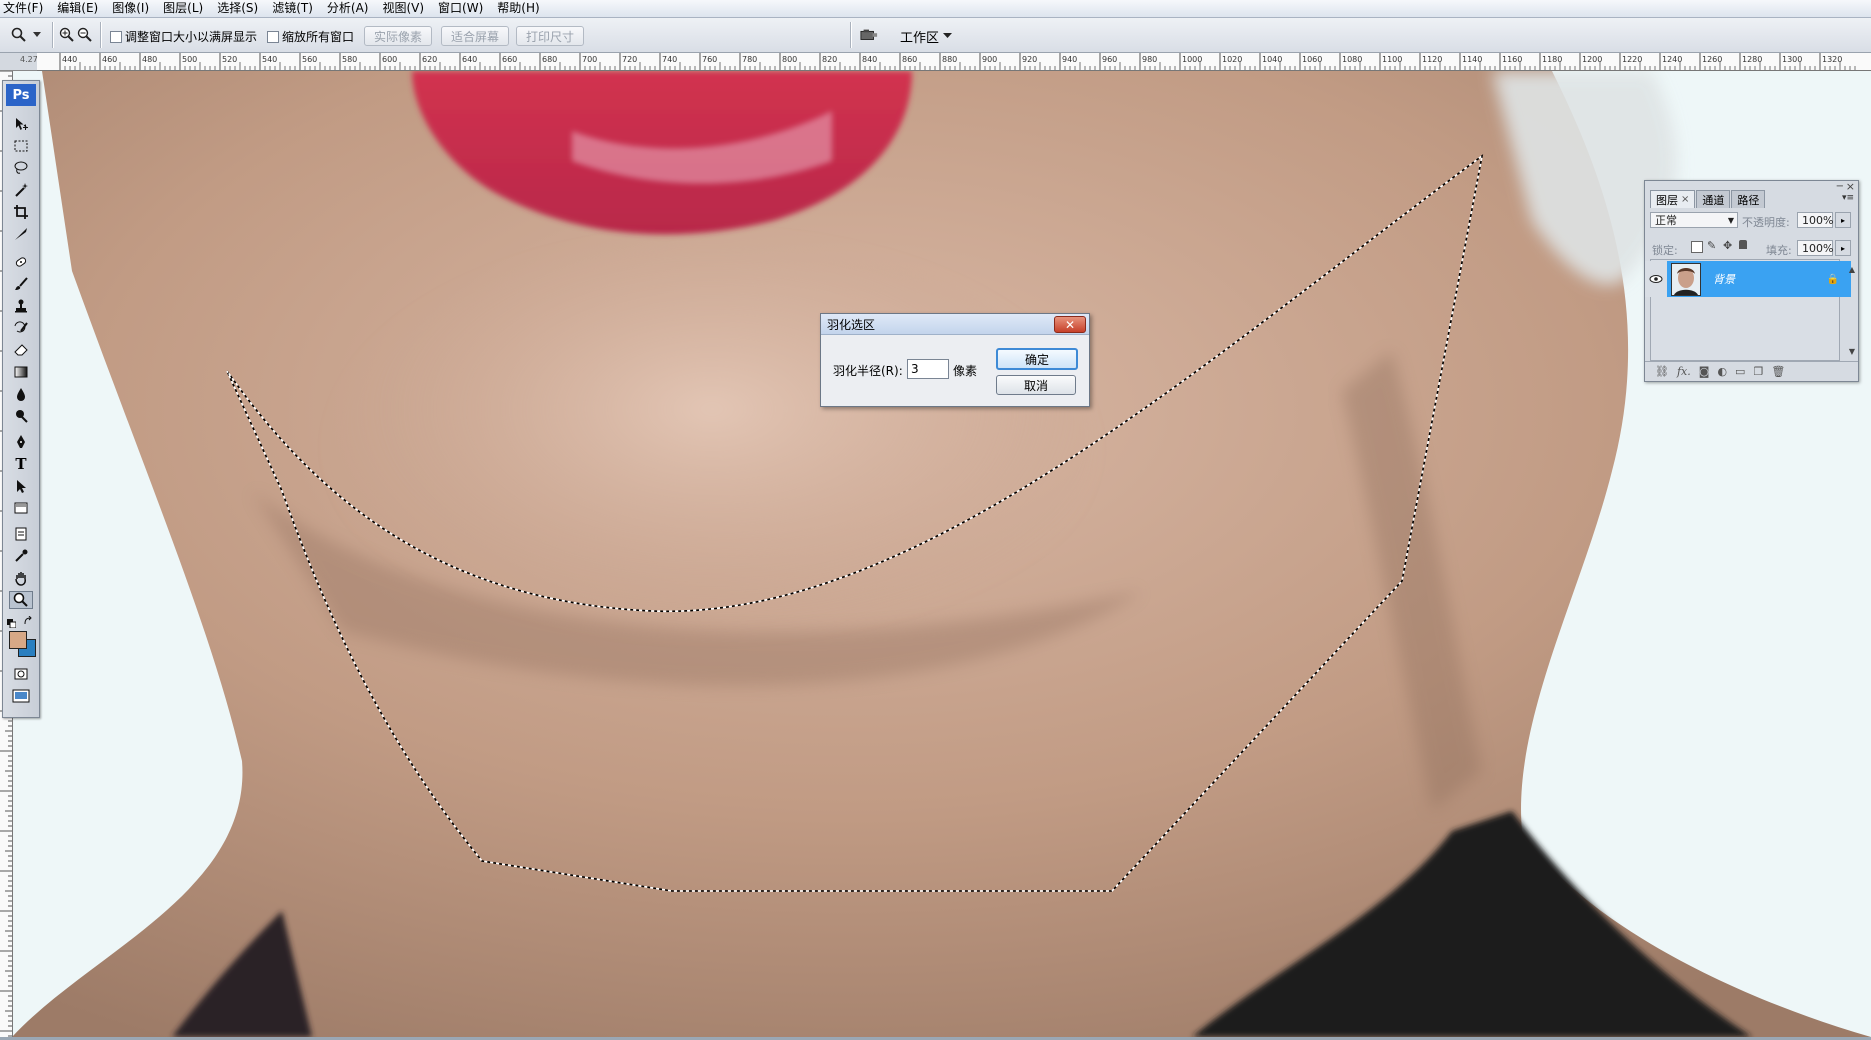 The height and width of the screenshot is (1040, 1871). What do you see at coordinates (1712, 59) in the screenshot?
I see `ruler-tick-label: 1260` at bounding box center [1712, 59].